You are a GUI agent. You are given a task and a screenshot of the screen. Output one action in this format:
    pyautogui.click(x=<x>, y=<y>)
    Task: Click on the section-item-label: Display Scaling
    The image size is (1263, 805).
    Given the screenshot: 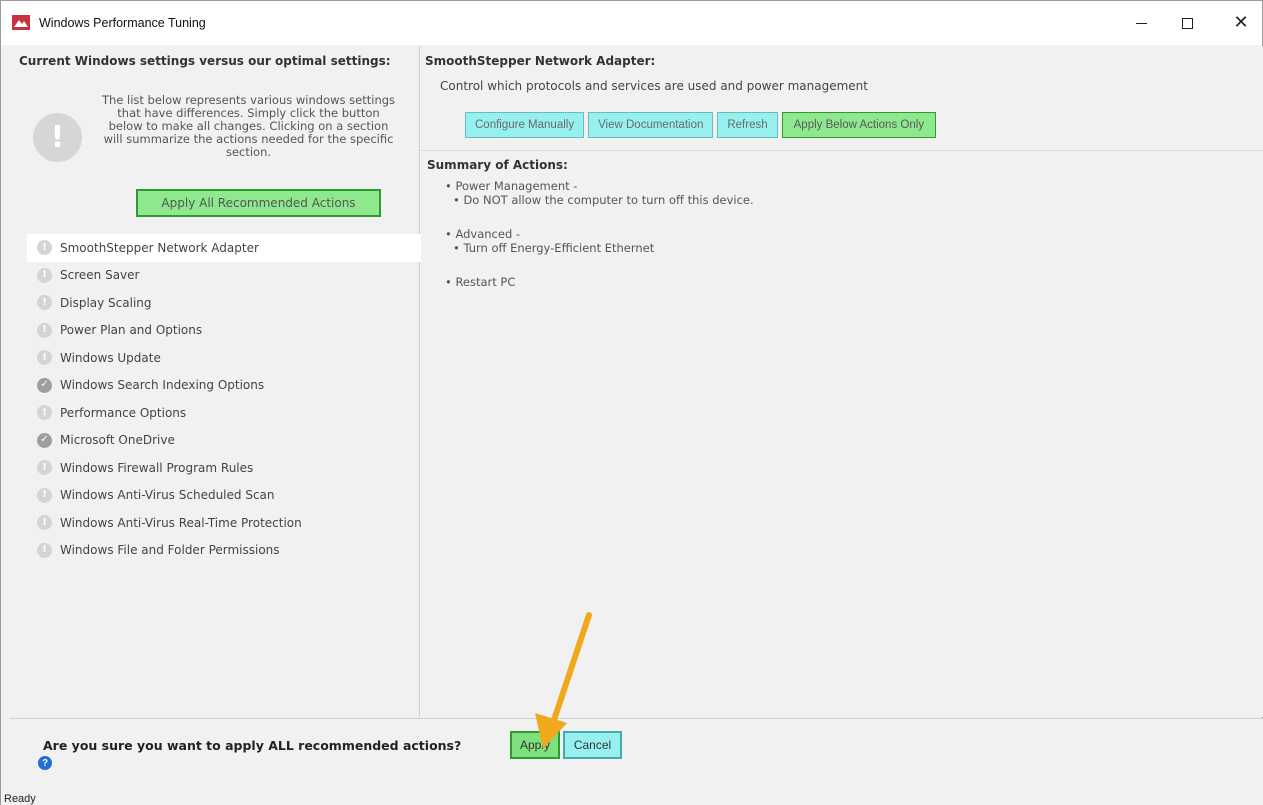 What is the action you would take?
    pyautogui.click(x=106, y=302)
    